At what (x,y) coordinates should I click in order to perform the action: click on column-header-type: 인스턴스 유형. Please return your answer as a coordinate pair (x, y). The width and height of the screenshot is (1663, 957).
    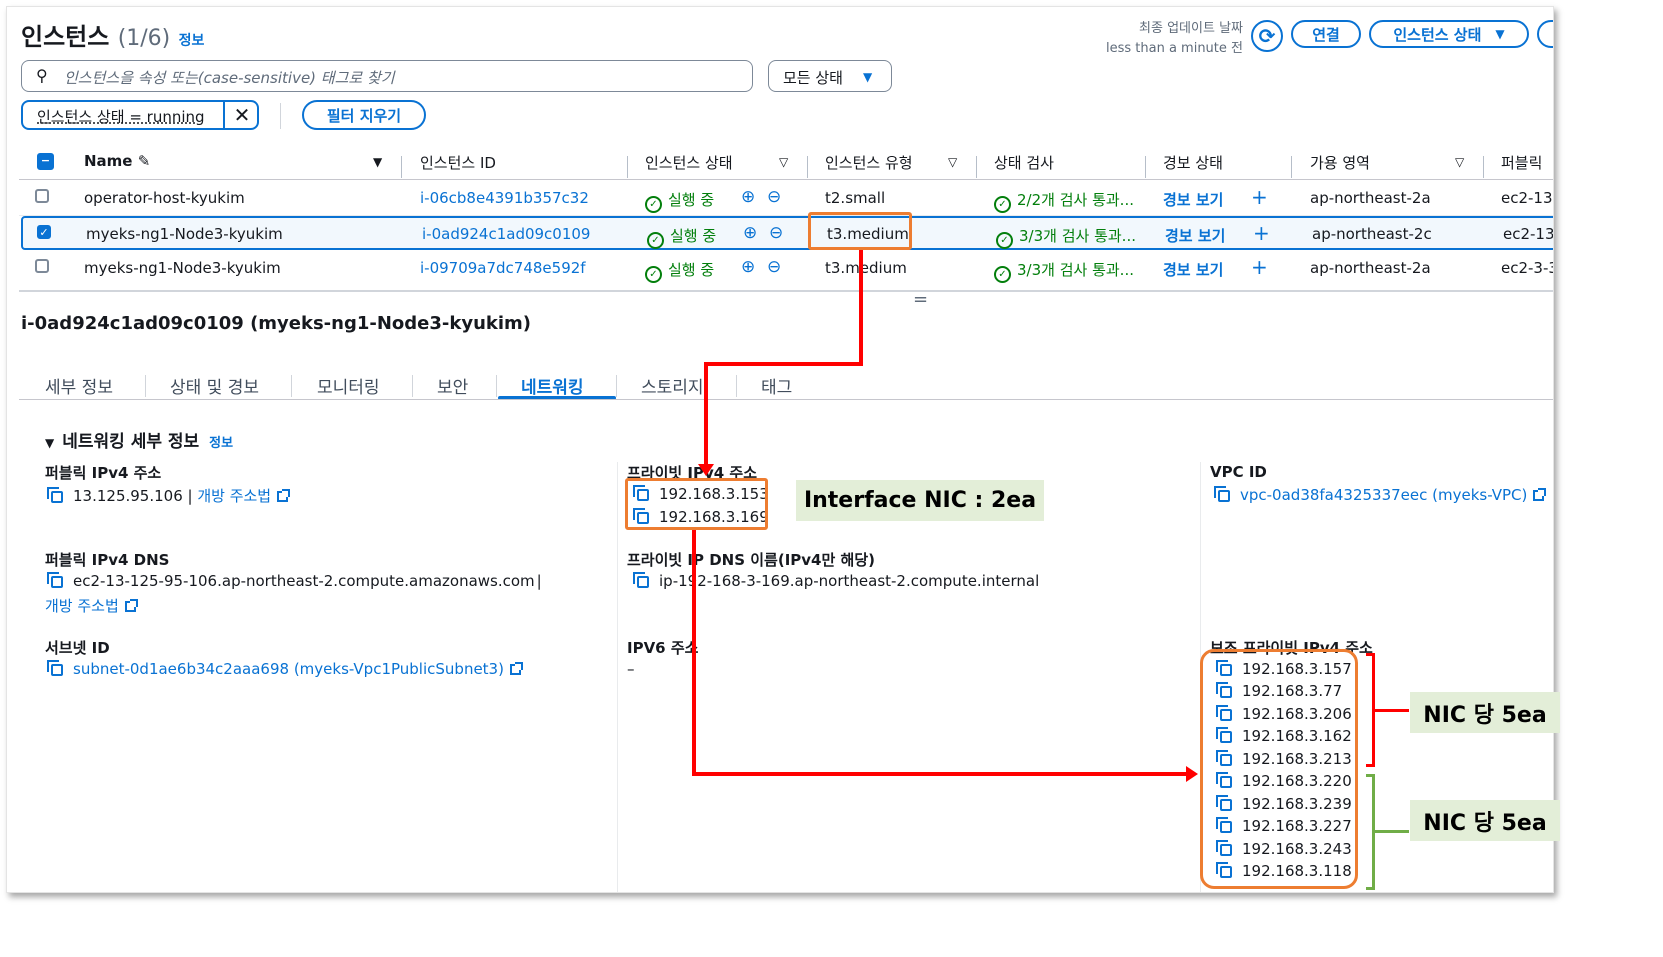
    Looking at the image, I should click on (869, 162).